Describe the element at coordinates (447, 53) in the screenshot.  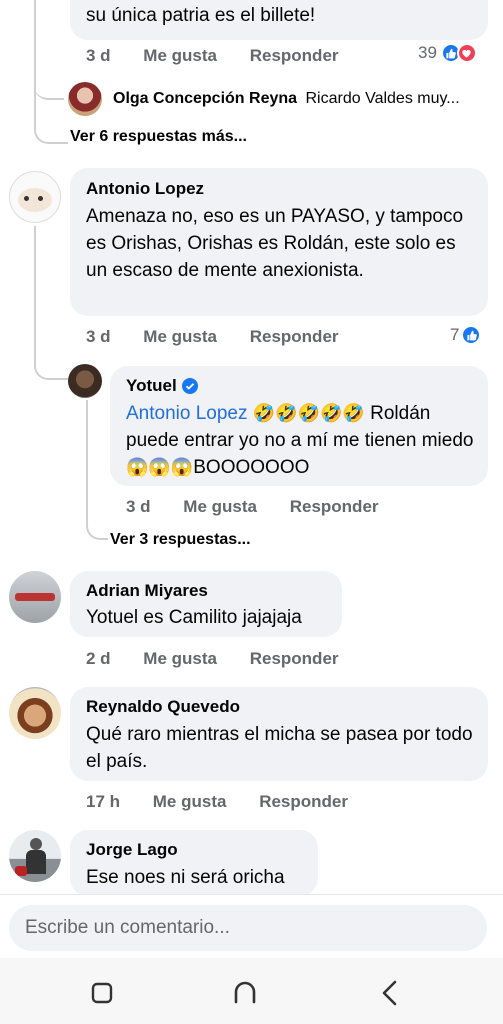
I see `reaction-summary: 39` at that location.